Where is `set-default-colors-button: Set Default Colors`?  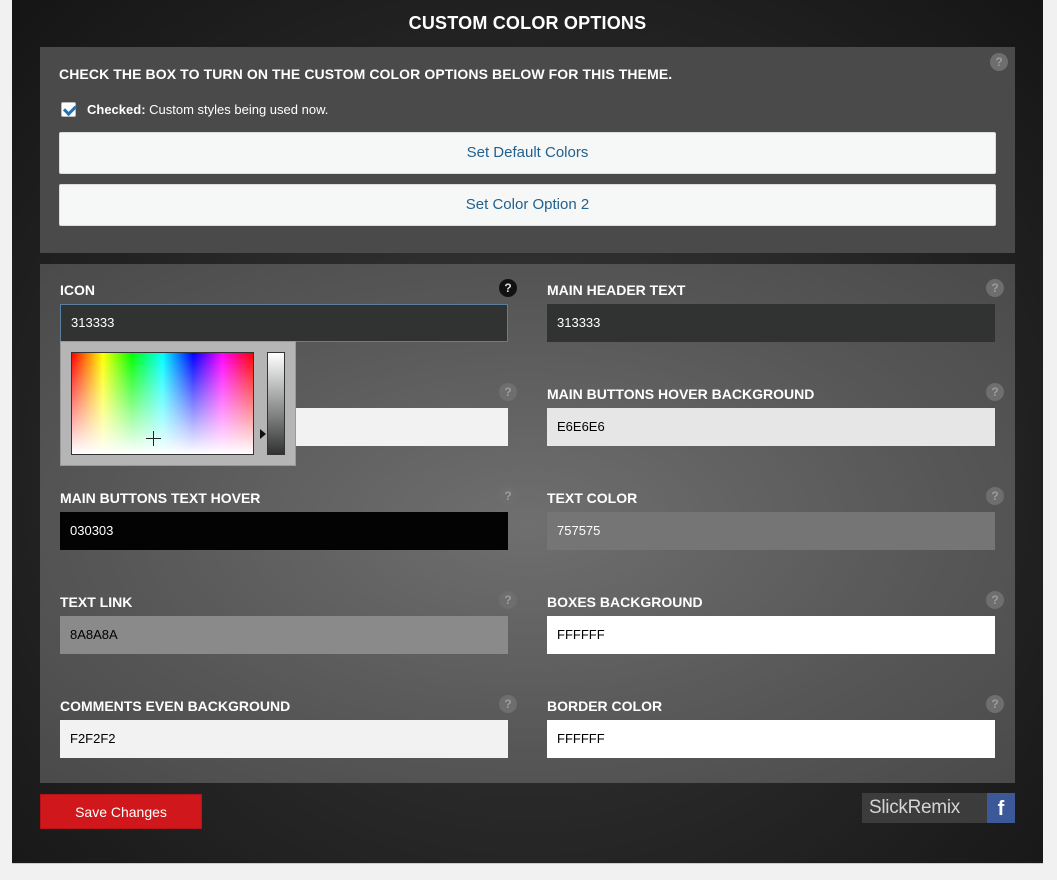
set-default-colors-button: Set Default Colors is located at coordinates (527, 153).